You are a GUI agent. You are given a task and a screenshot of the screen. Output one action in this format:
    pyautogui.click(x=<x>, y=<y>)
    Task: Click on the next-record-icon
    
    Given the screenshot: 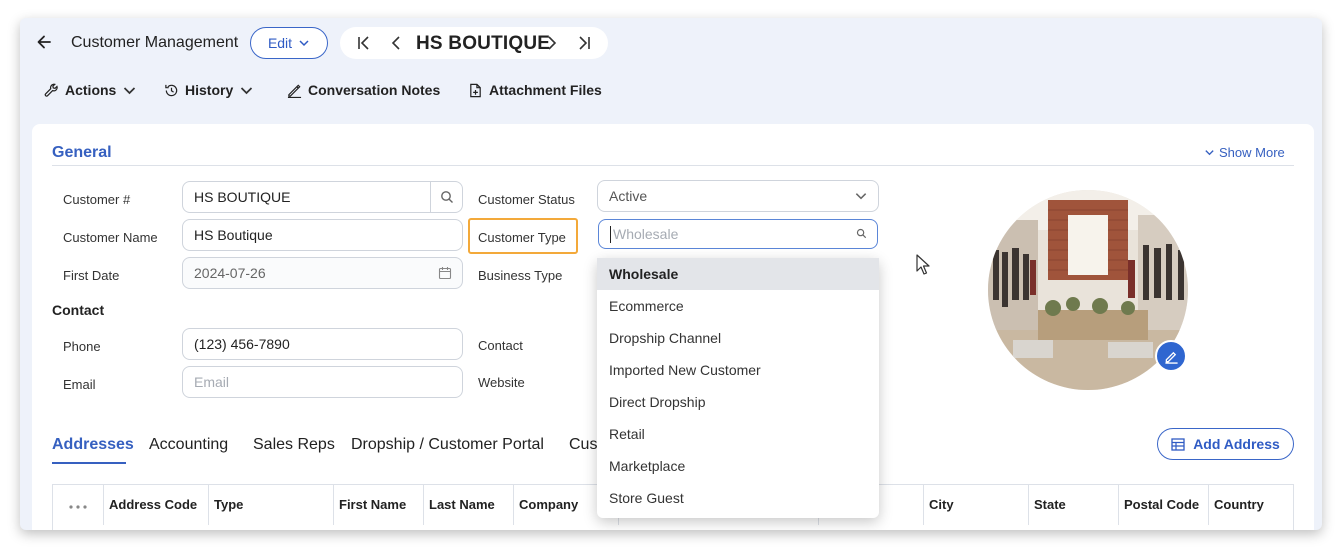 What is the action you would take?
    pyautogui.click(x=552, y=43)
    